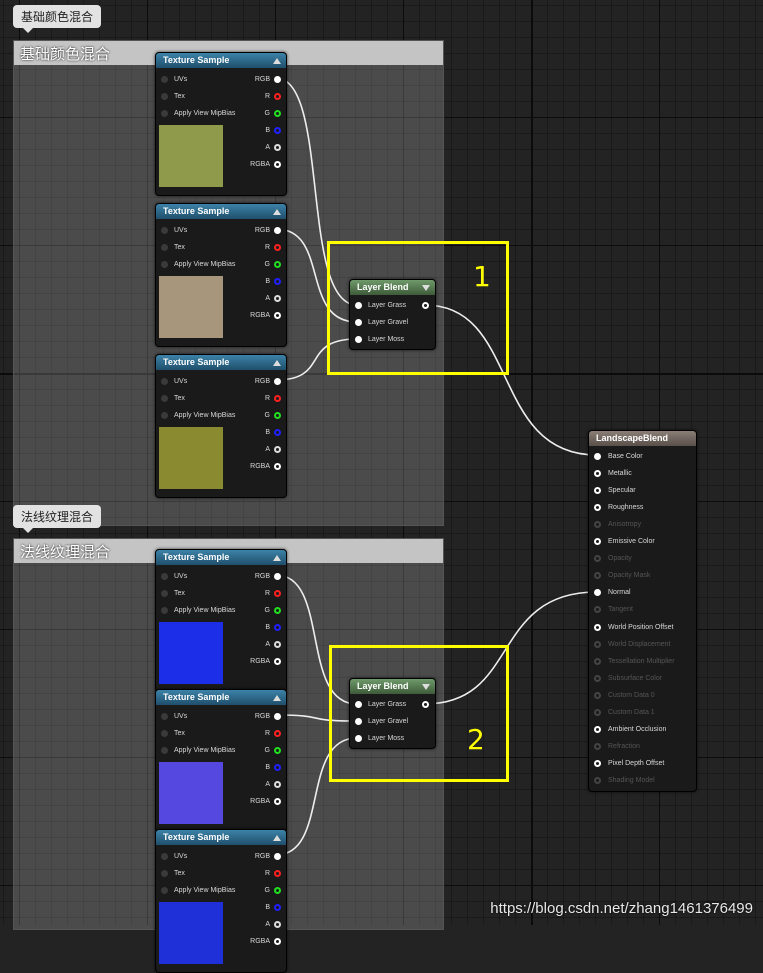  I want to click on output-label: A, so click(267, 298).